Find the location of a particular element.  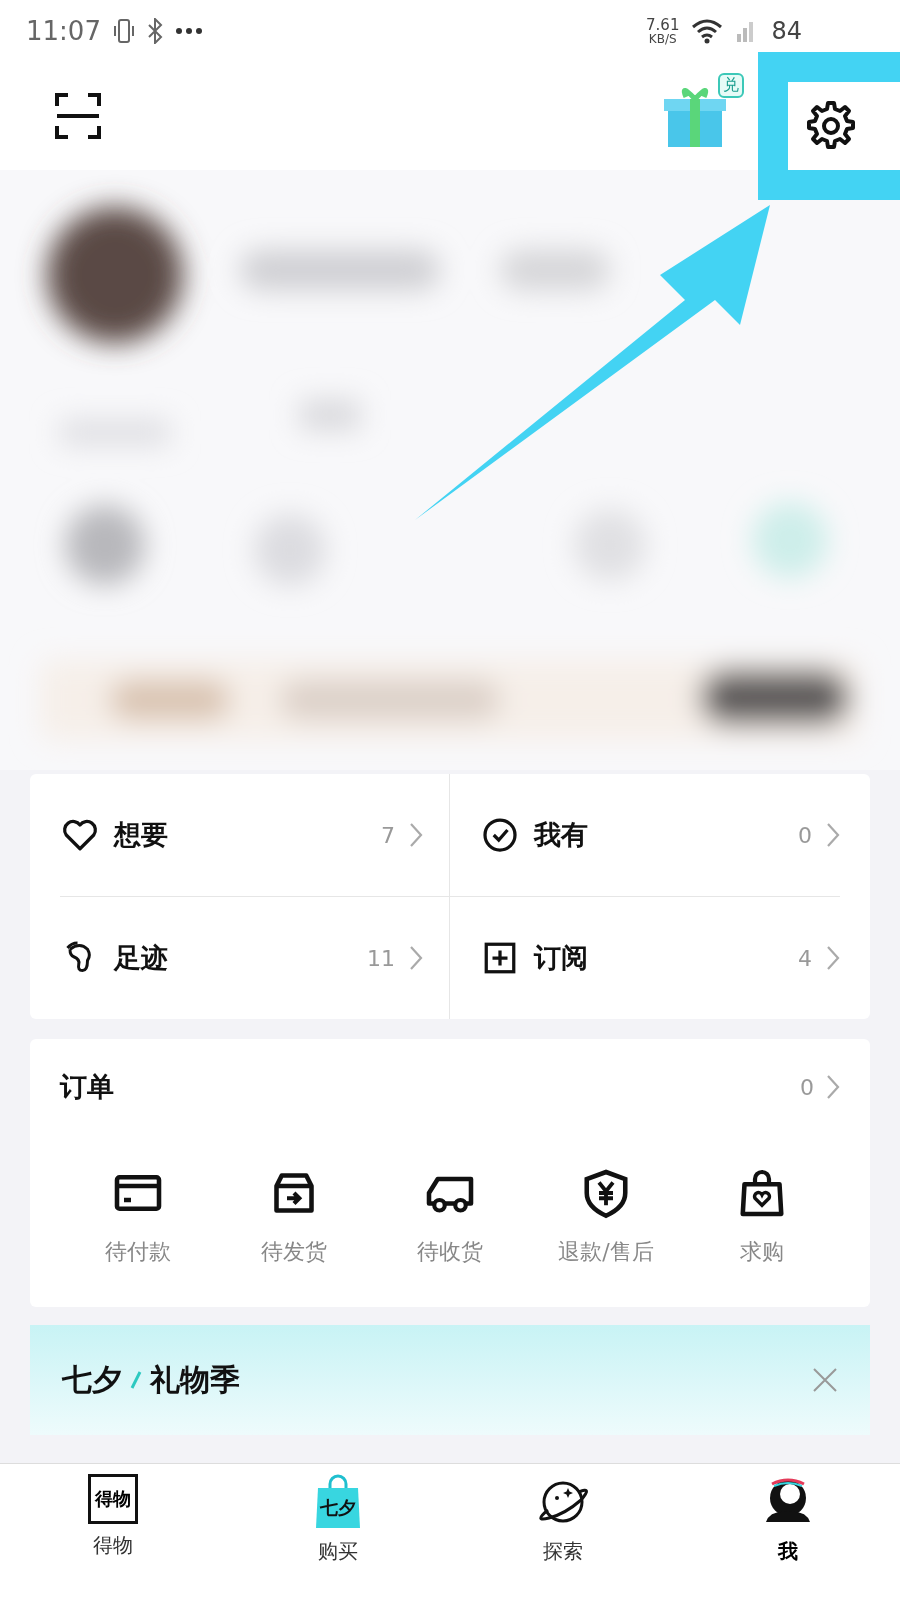

order-status-label: 待发货 is located at coordinates (294, 1252).